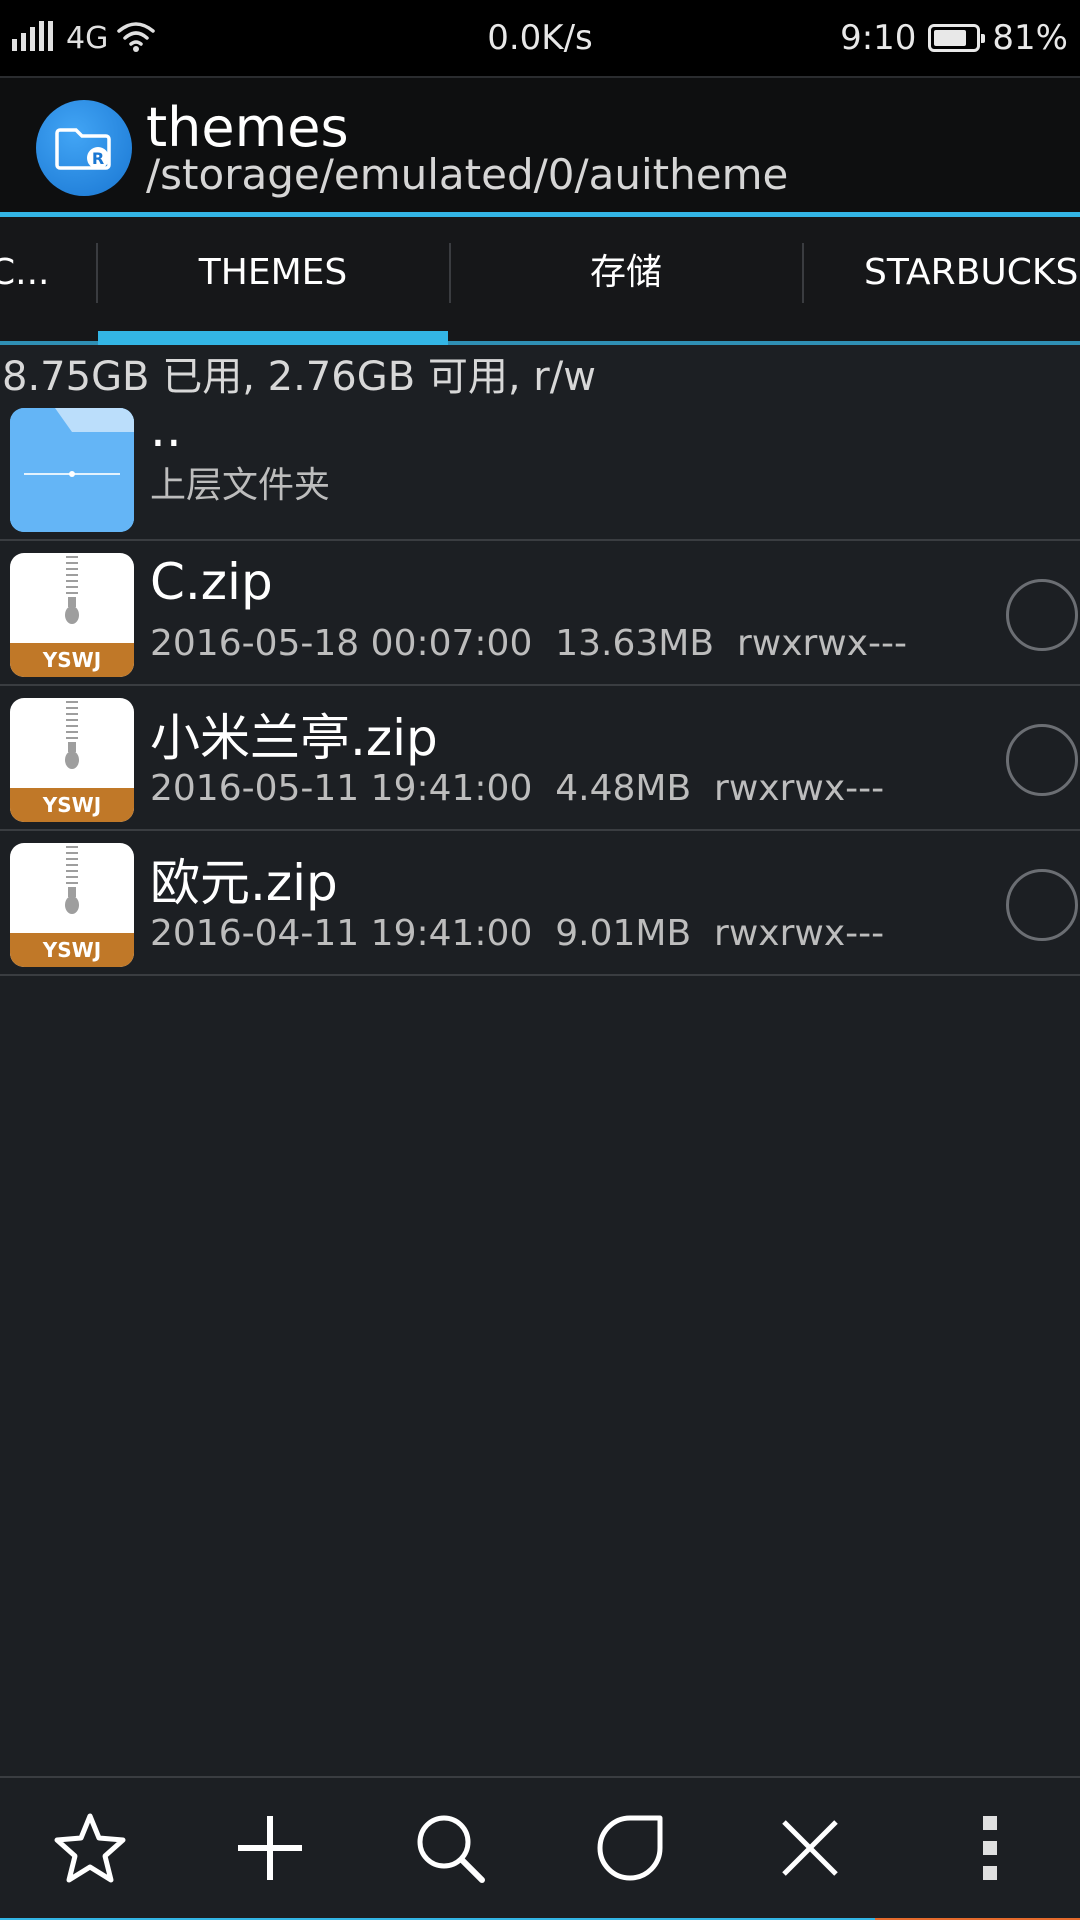  What do you see at coordinates (273, 338) in the screenshot?
I see `active-tab-indicator` at bounding box center [273, 338].